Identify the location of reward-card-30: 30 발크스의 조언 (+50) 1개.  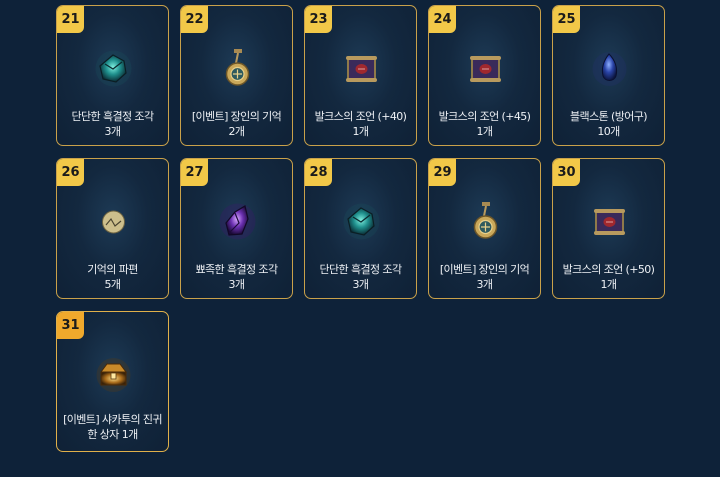
(608, 228).